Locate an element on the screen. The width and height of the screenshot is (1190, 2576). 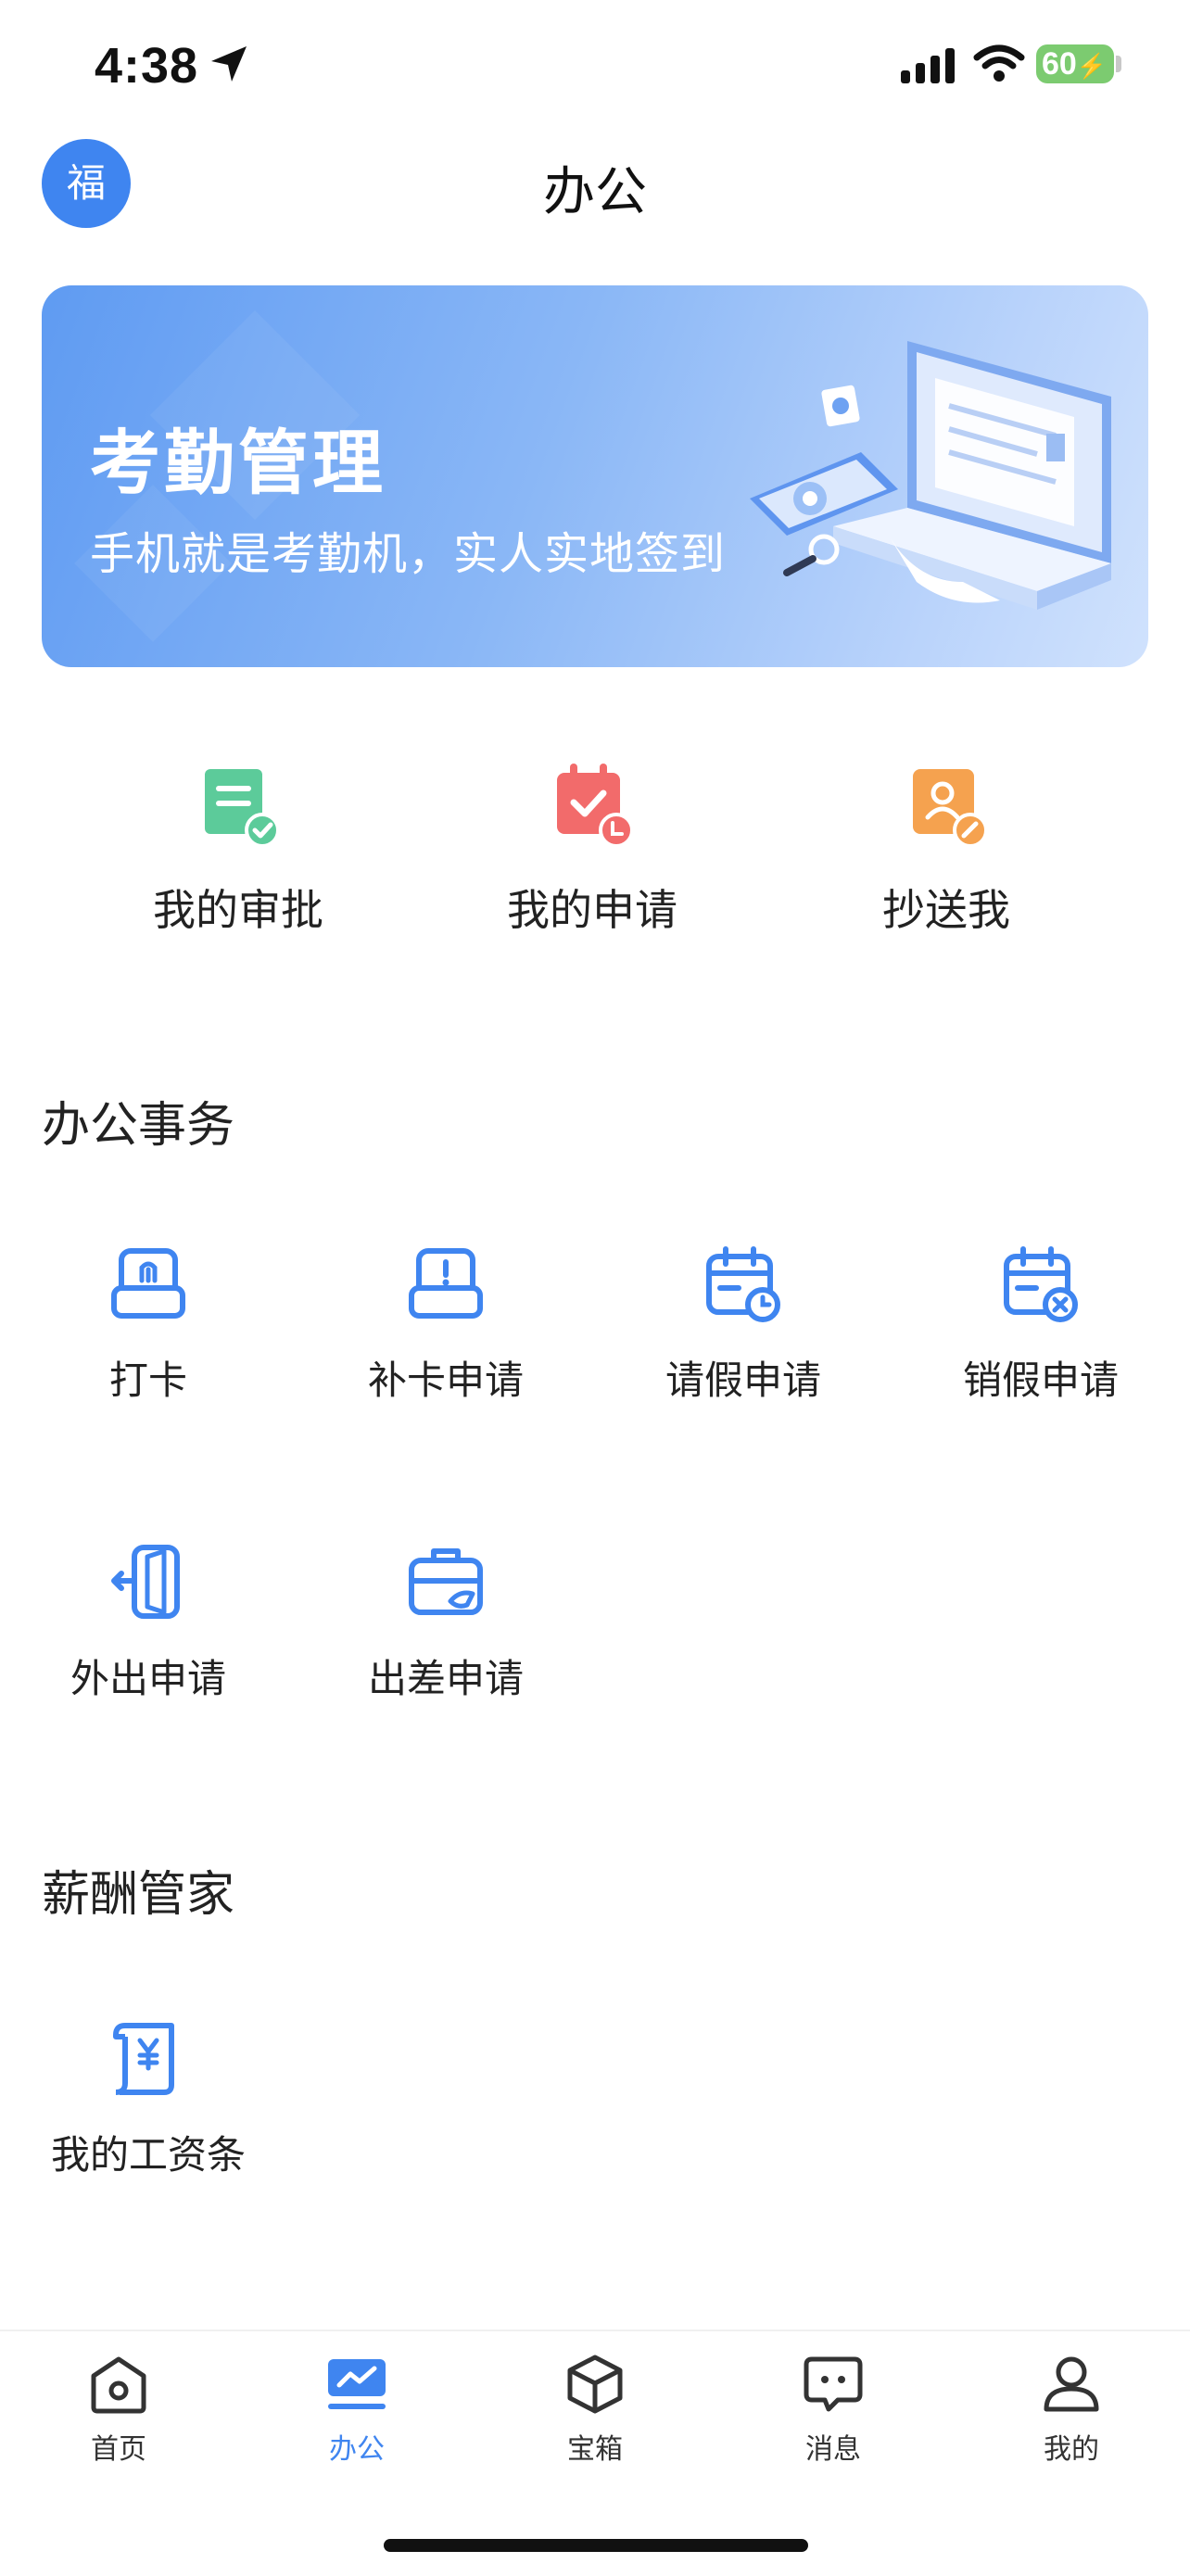
box-icon is located at coordinates (595, 2384).